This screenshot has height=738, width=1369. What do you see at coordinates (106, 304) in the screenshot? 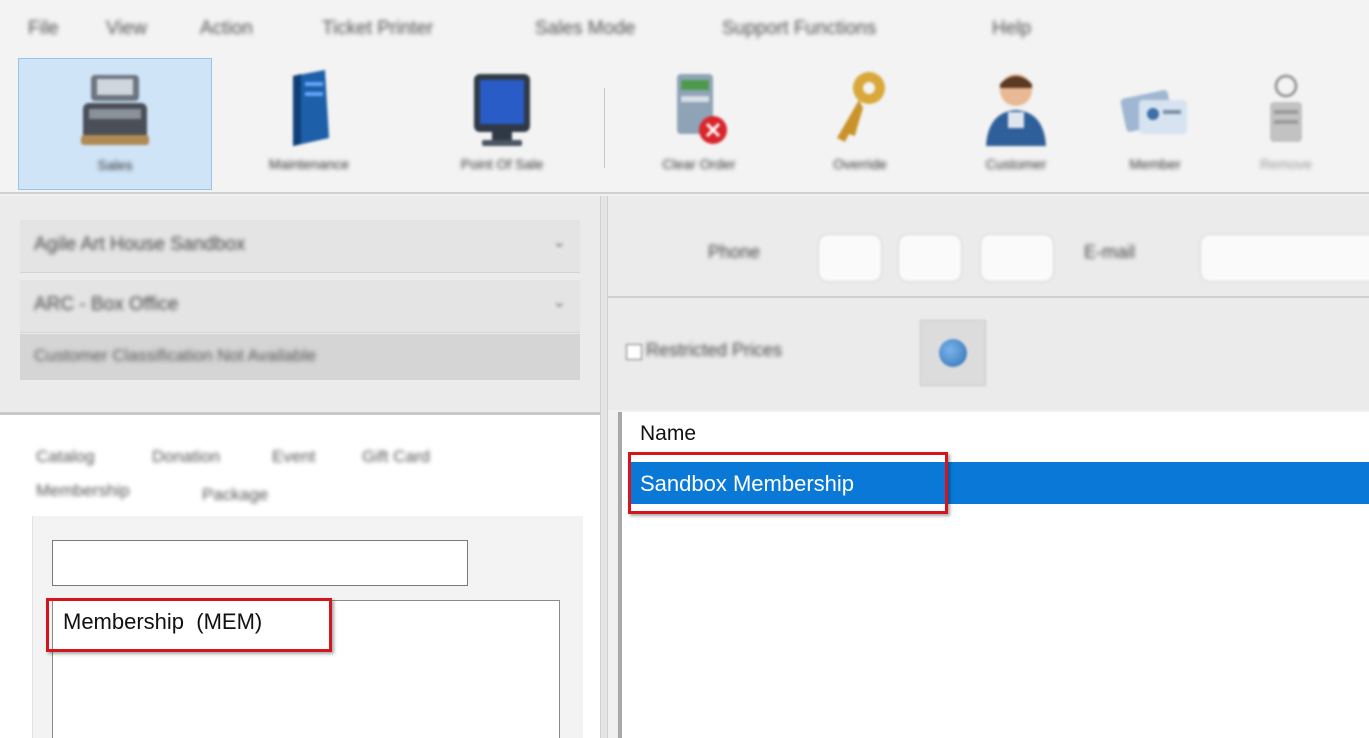
I see `location-combo-value: ARC - Box Office` at bounding box center [106, 304].